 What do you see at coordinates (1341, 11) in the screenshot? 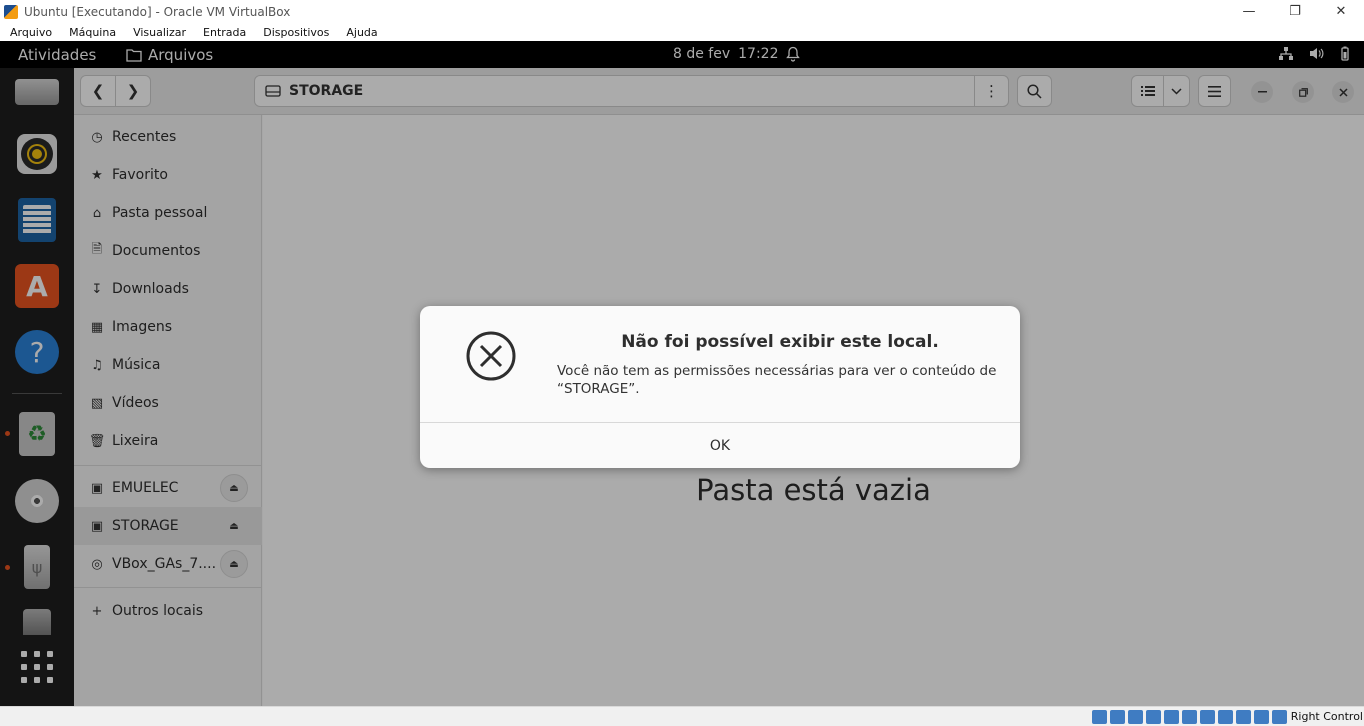
I see `close-icon: ✕` at bounding box center [1341, 11].